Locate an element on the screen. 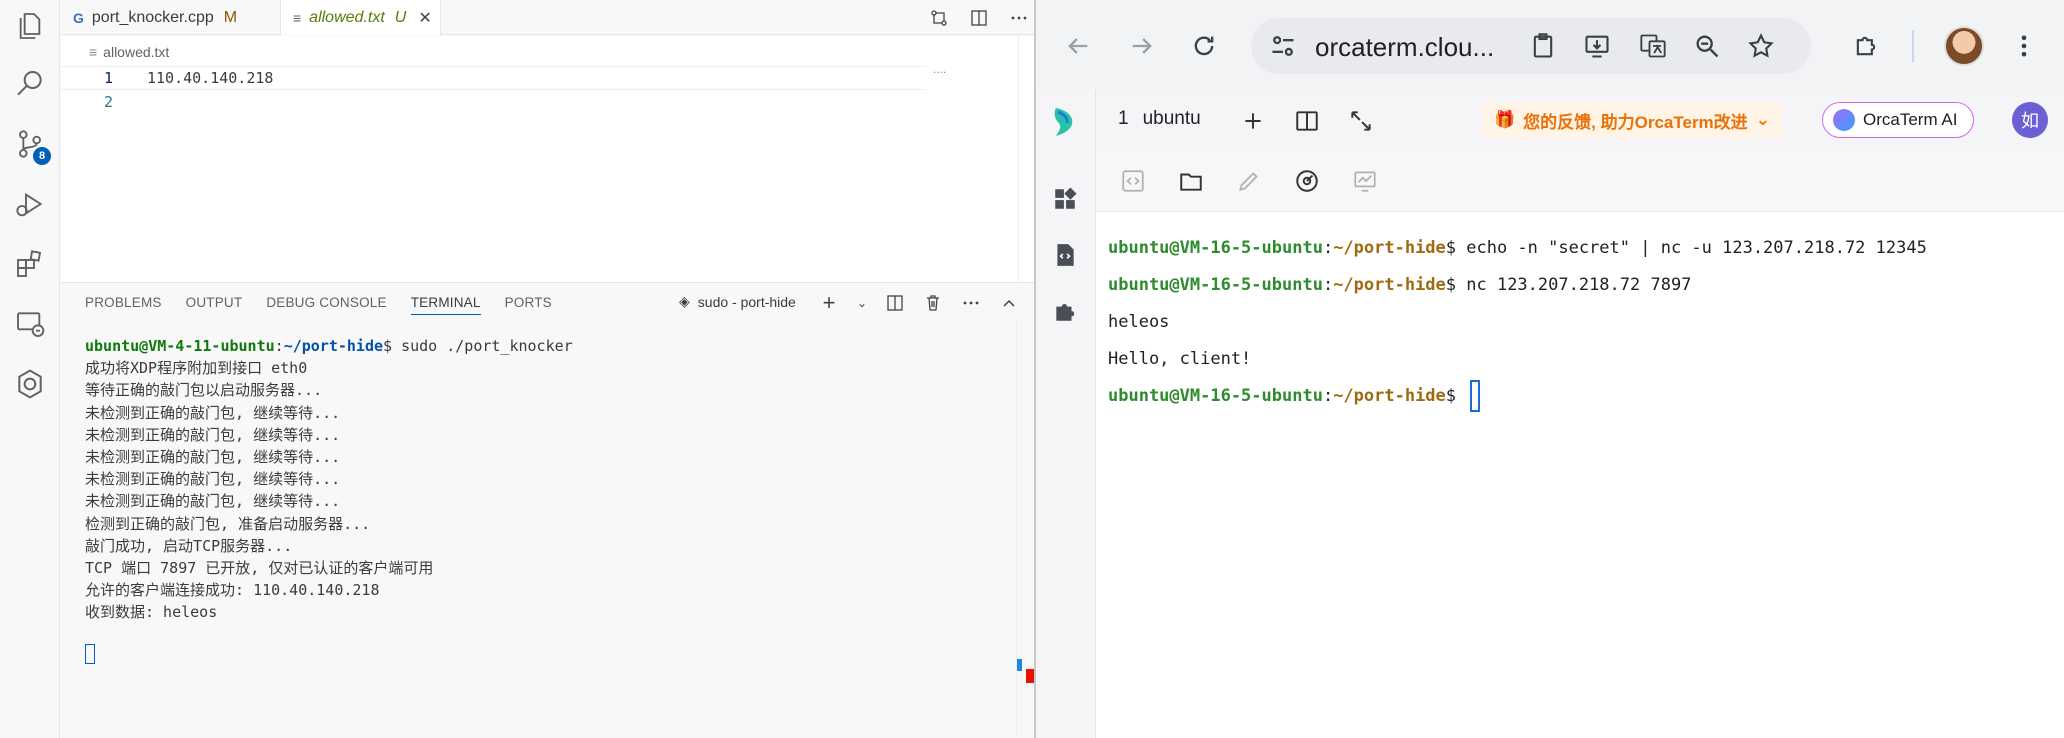 Image resolution: width=2064 pixels, height=738 pixels. chevron-down-icon: ⌄ is located at coordinates (862, 303).